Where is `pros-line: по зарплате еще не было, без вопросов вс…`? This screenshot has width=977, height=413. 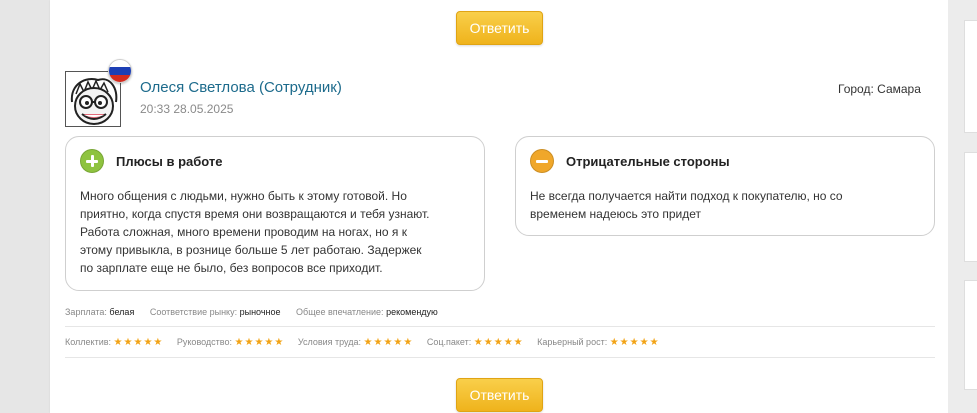 pros-line: по зарплате еще не было, без вопросов вс… is located at coordinates (231, 268).